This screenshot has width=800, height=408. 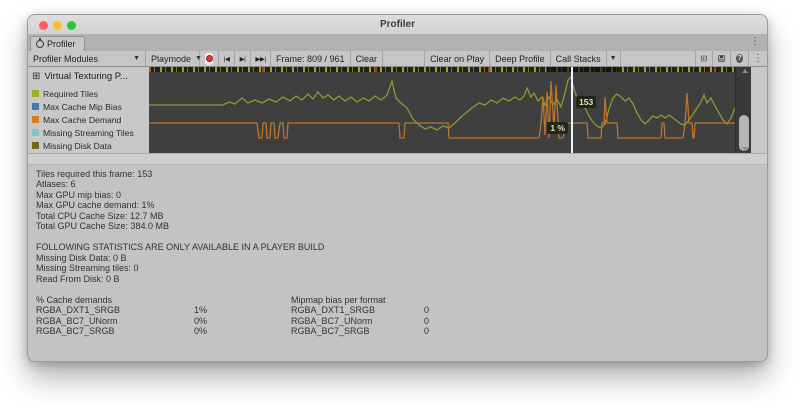 What do you see at coordinates (557, 128) in the screenshot?
I see `selected-frame-percent-badge: 1 %` at bounding box center [557, 128].